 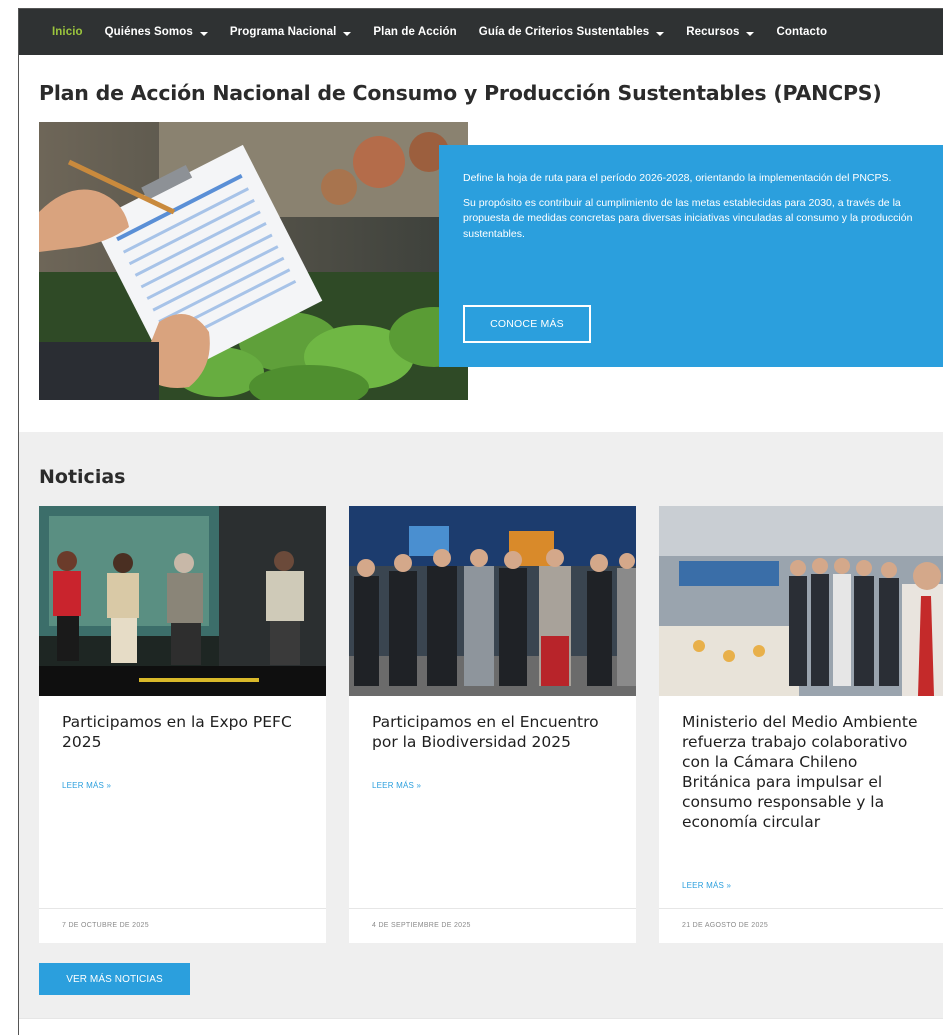 I want to click on nav-item-programa-nacional: Programa Nacional, so click(x=291, y=32).